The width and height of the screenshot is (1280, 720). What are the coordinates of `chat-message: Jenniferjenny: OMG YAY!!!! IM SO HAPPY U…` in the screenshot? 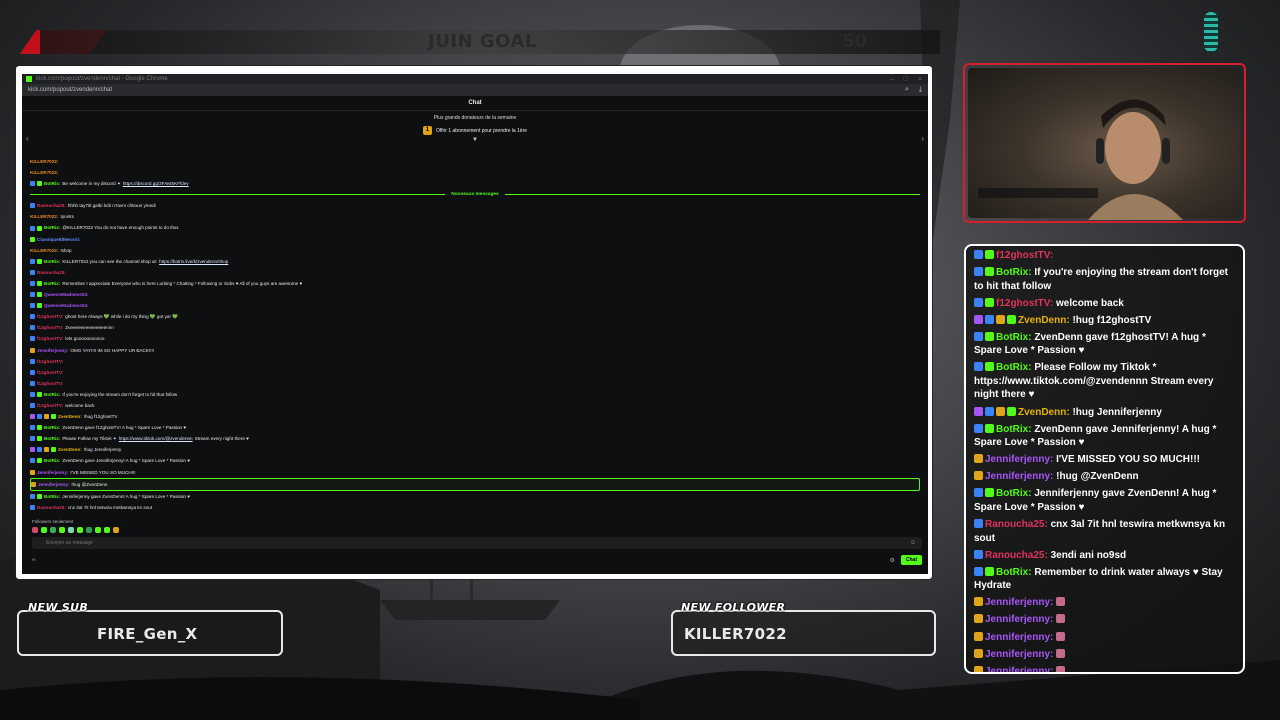 It's located at (475, 350).